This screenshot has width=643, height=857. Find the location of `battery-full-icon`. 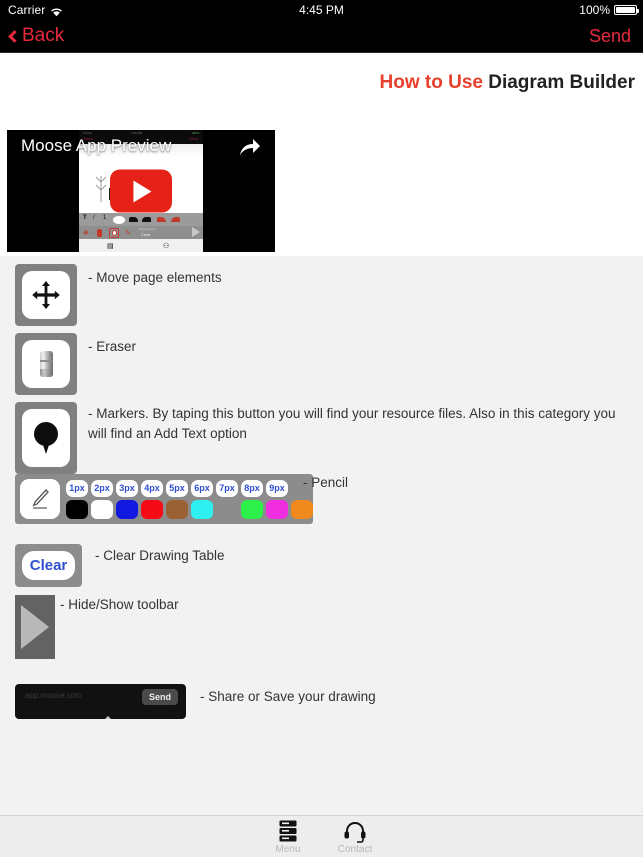

battery-full-icon is located at coordinates (626, 10).